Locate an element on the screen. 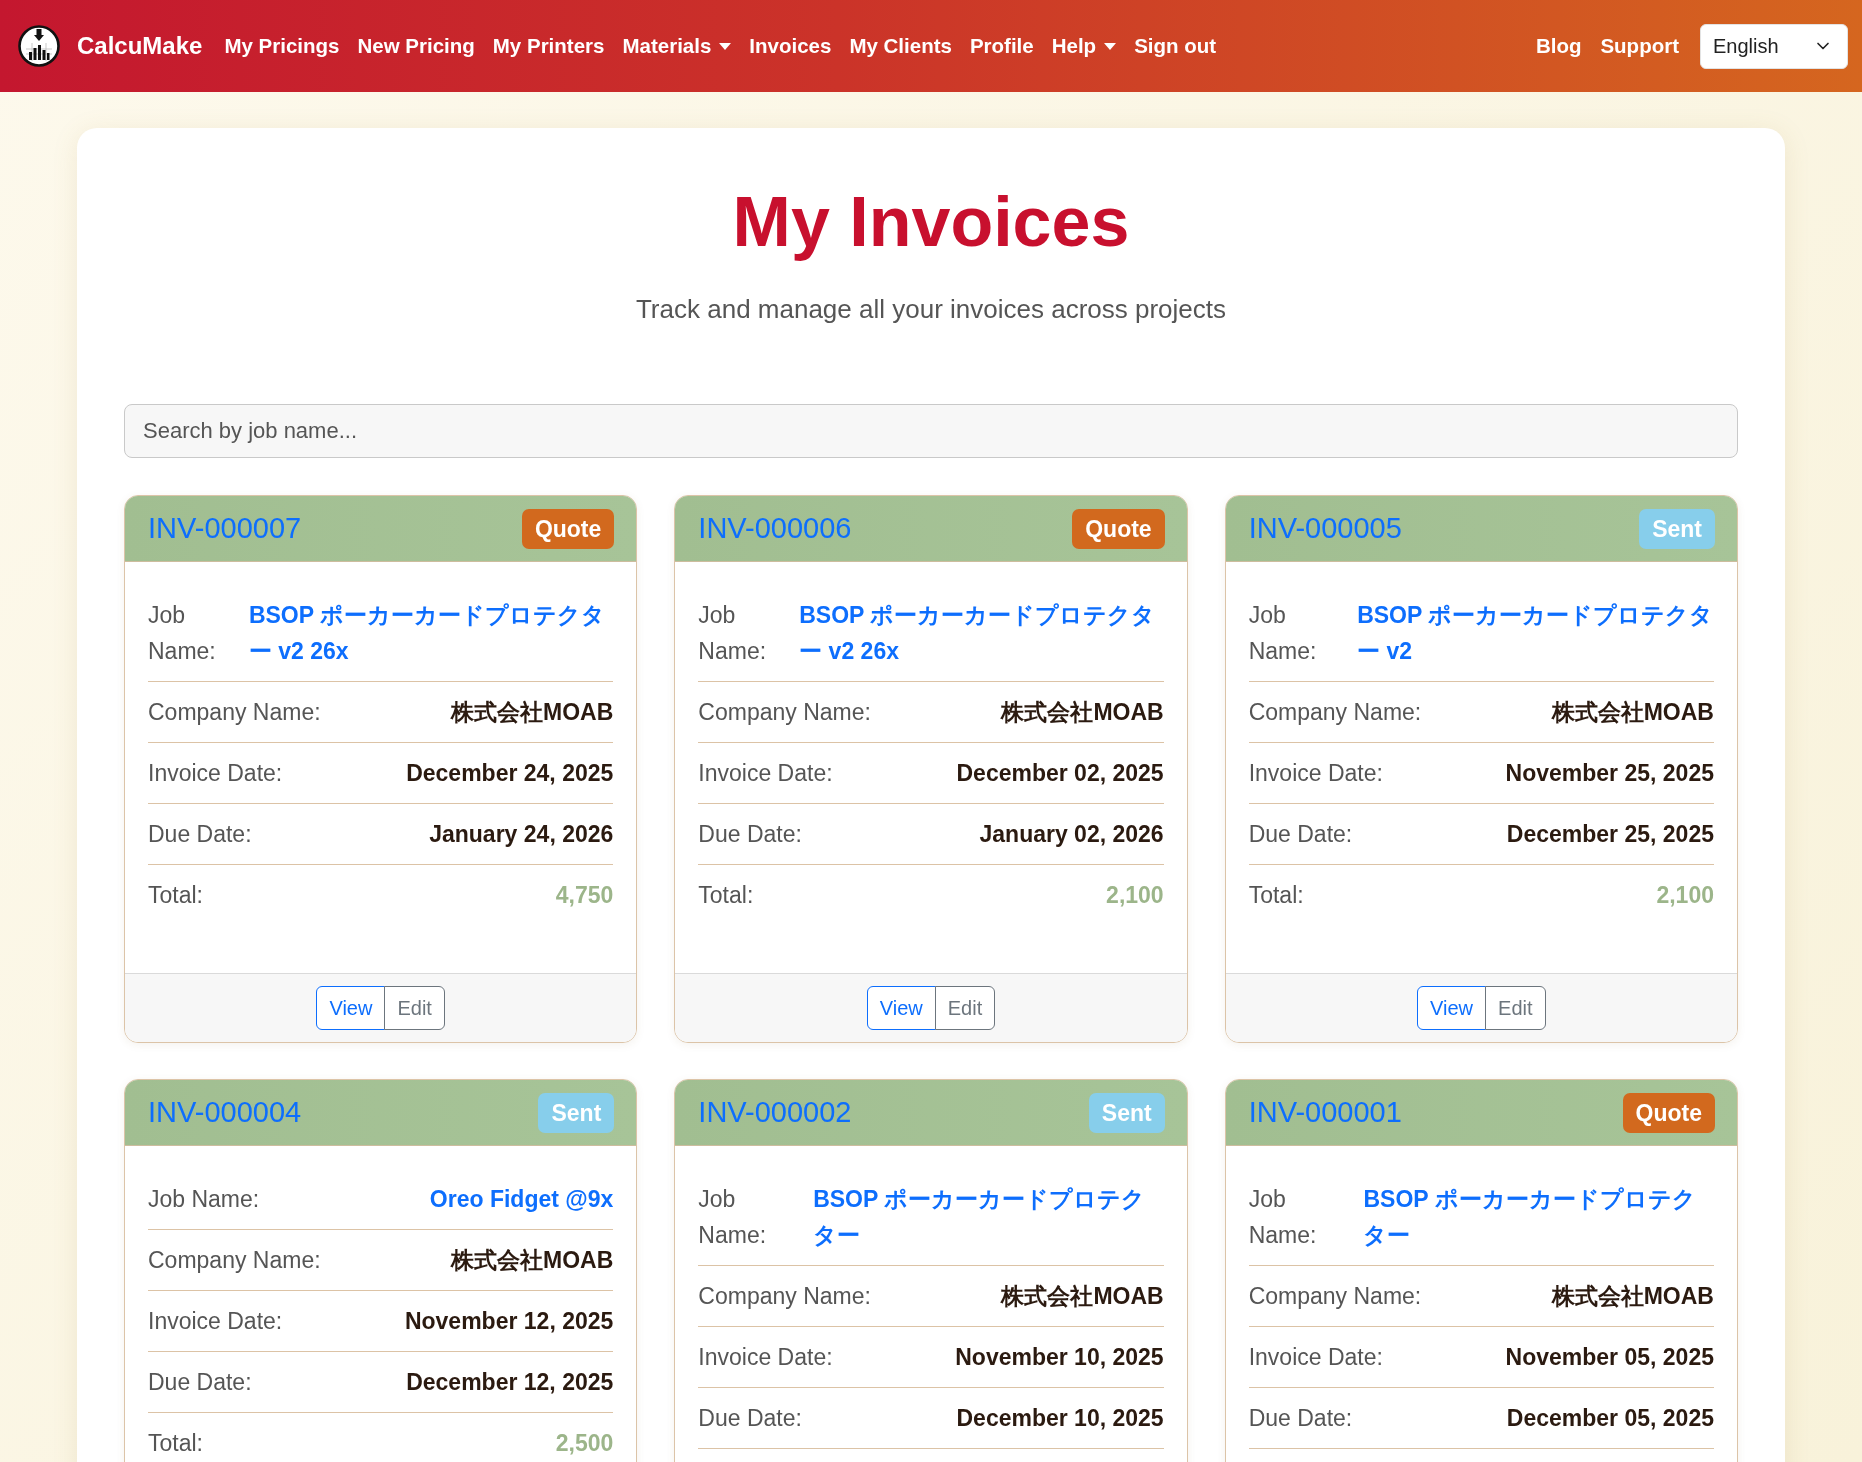  nav-link: Sign out is located at coordinates (1175, 46).